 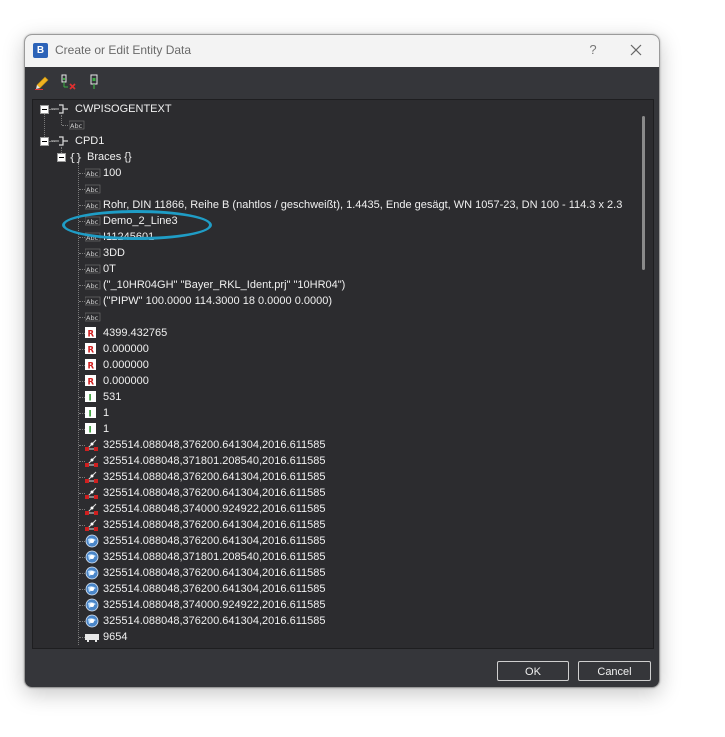 I want to click on delete-button, so click(x=68, y=82).